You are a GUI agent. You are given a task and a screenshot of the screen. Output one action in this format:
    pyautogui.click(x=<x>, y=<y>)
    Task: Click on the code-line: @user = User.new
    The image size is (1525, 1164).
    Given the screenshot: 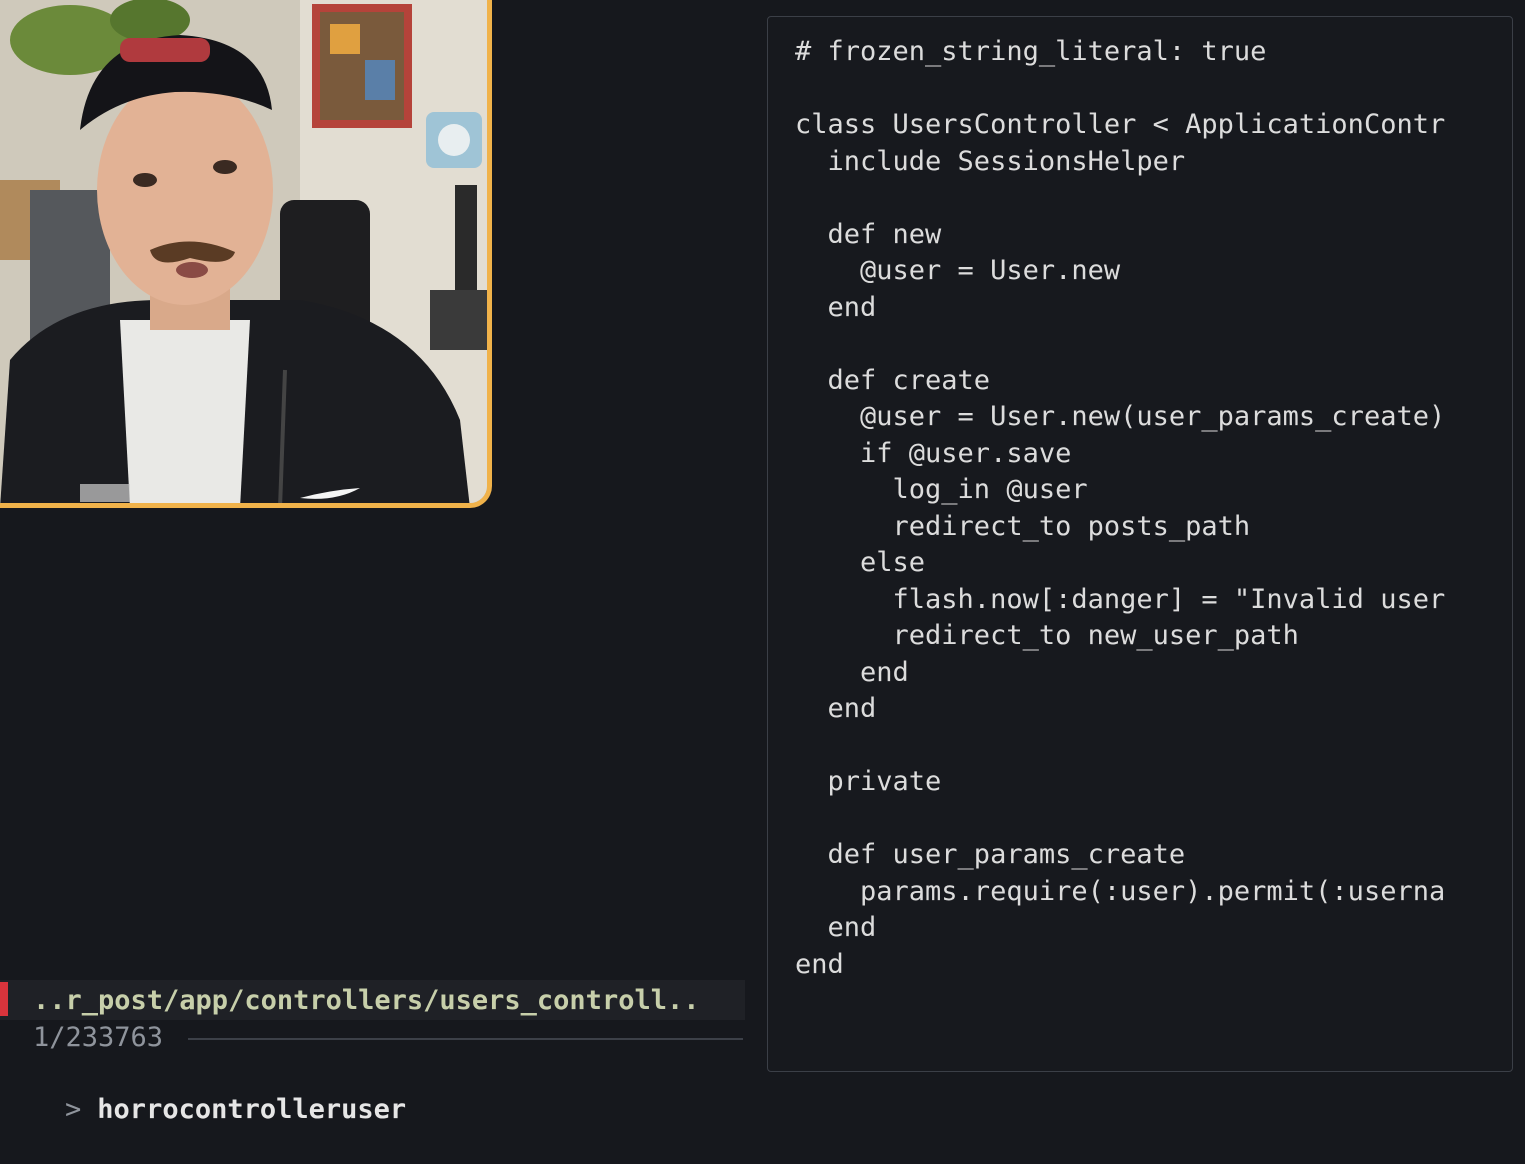 What is the action you would take?
    pyautogui.click(x=958, y=270)
    